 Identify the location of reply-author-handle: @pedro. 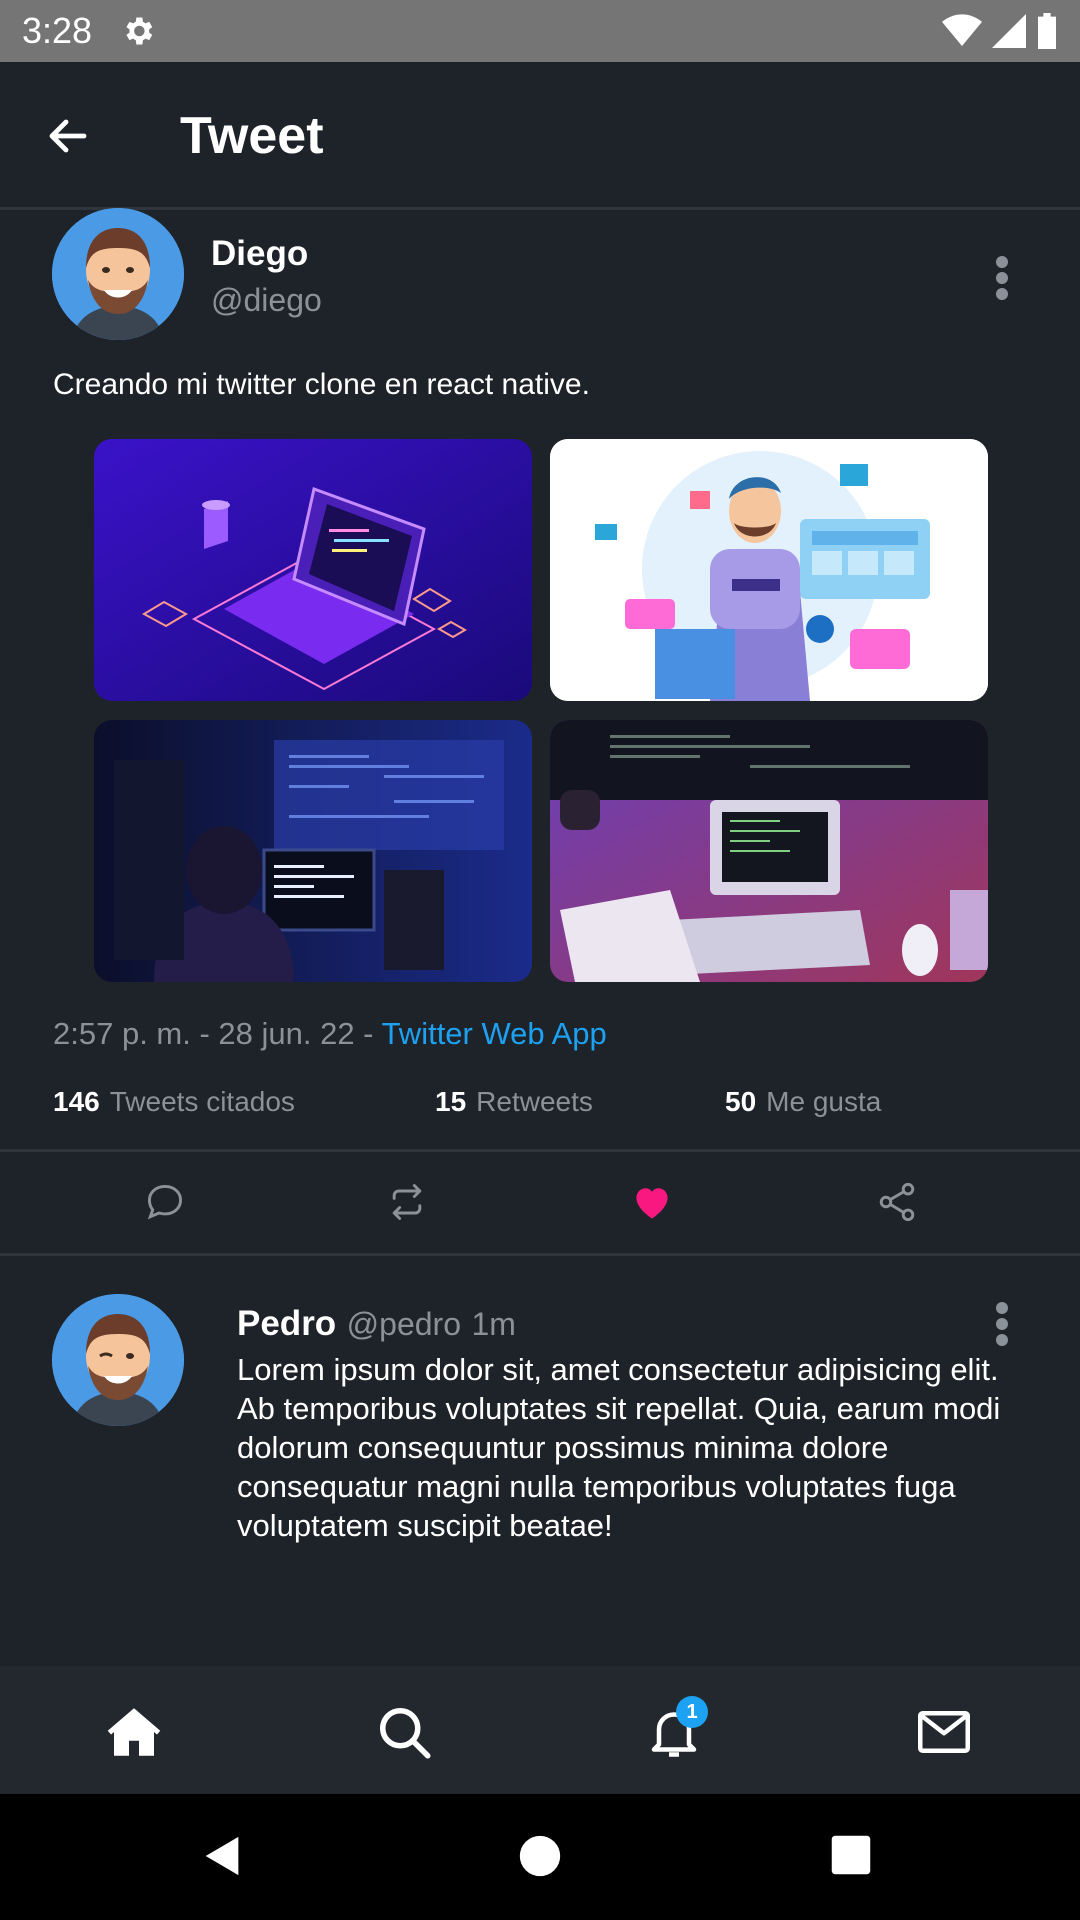
(404, 1324).